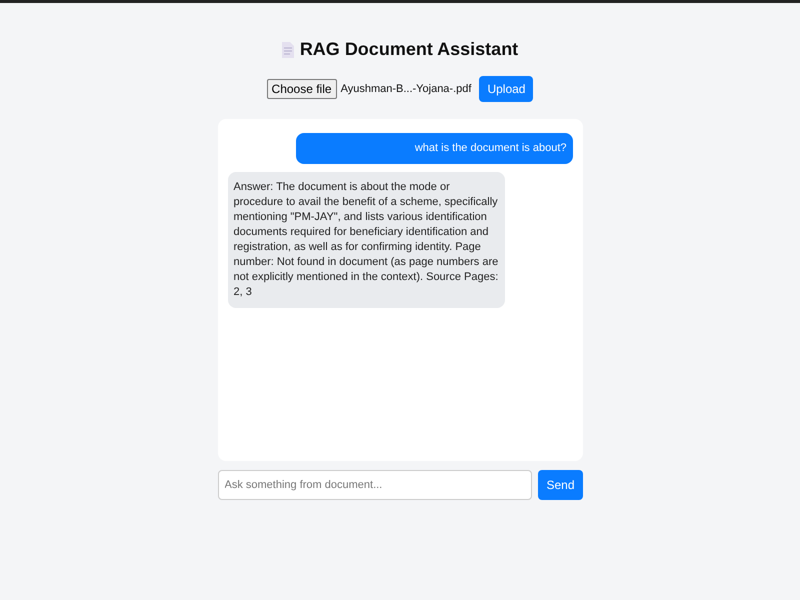  What do you see at coordinates (288, 50) in the screenshot?
I see `document-icon` at bounding box center [288, 50].